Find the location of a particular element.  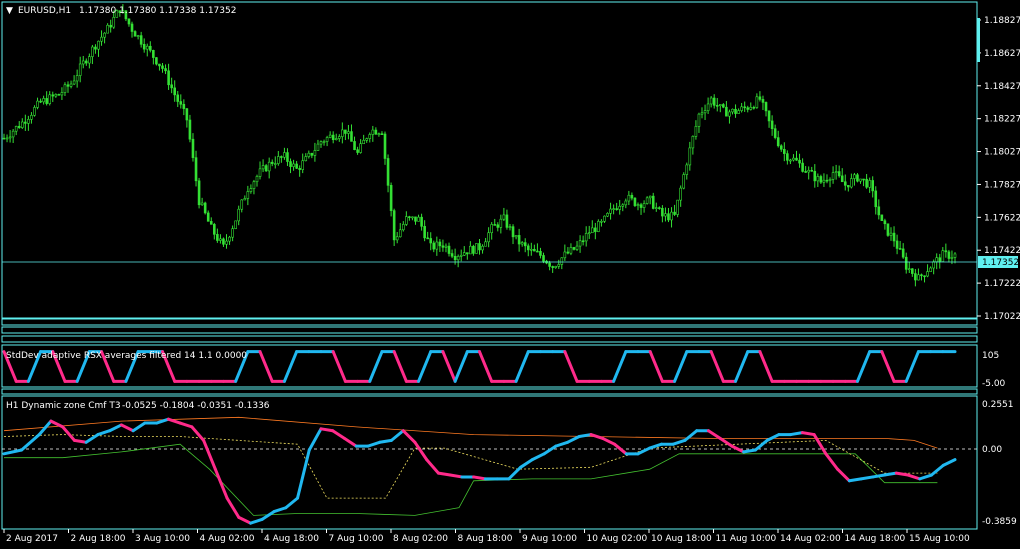

scrollbar-indicator is located at coordinates (978, 40).